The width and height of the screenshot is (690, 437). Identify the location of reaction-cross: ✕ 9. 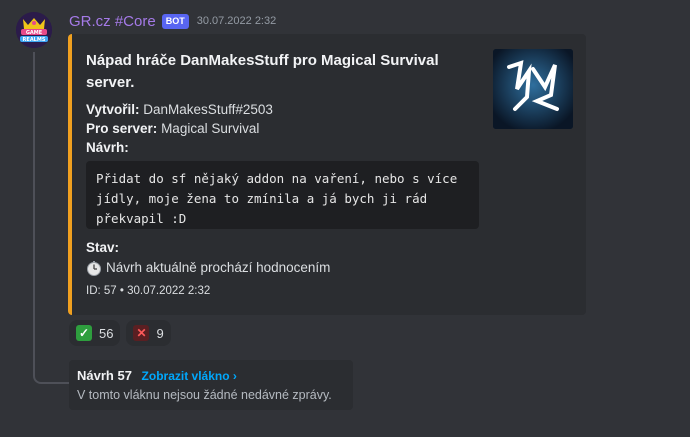
(148, 333).